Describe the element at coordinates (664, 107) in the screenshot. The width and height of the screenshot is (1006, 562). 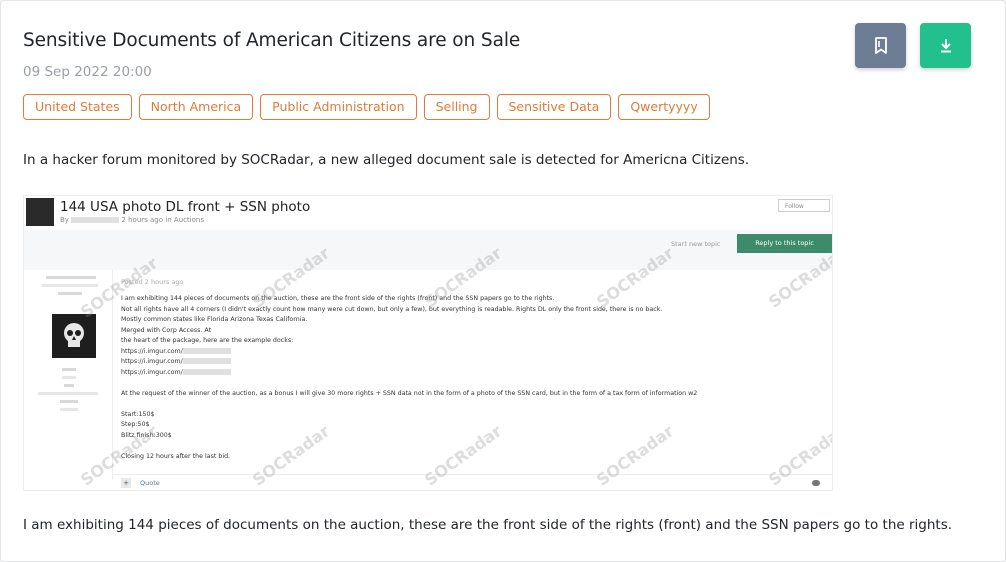
I see `tag-qwertyyyy: Qwertyyyy` at that location.